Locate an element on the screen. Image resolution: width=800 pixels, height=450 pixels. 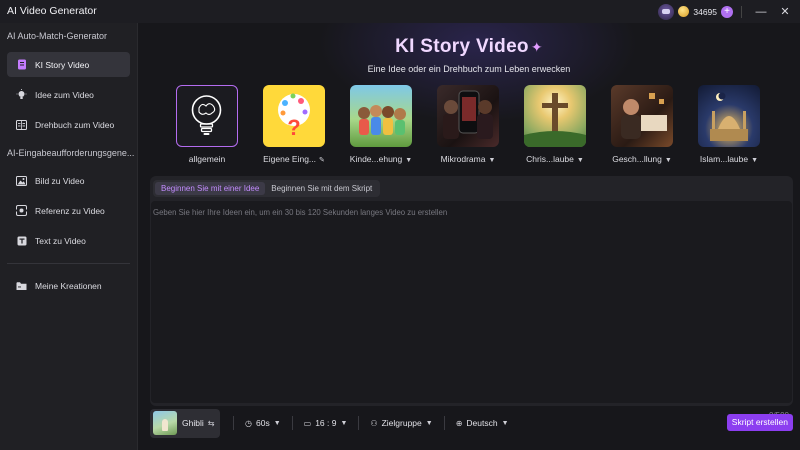
sidebar-item-bild-zu-video: Bild zu Video is located at coordinates (68, 180).